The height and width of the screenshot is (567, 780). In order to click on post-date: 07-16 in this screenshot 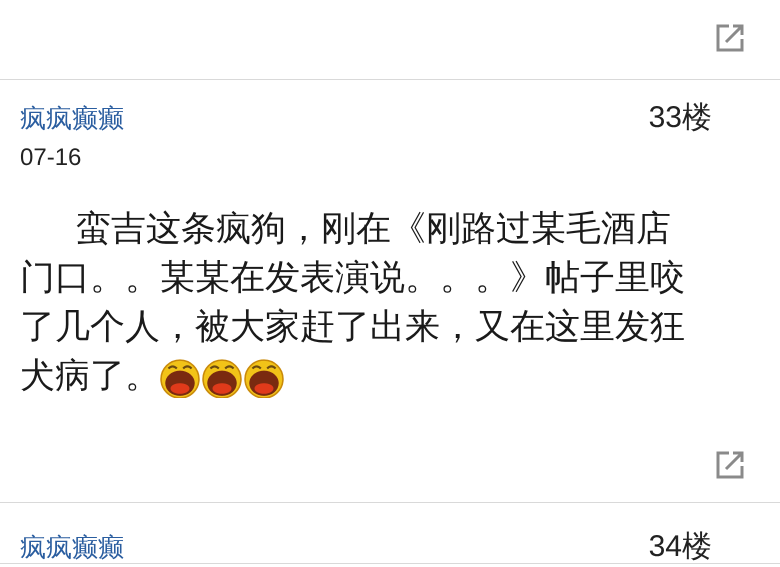, I will do `click(51, 158)`.